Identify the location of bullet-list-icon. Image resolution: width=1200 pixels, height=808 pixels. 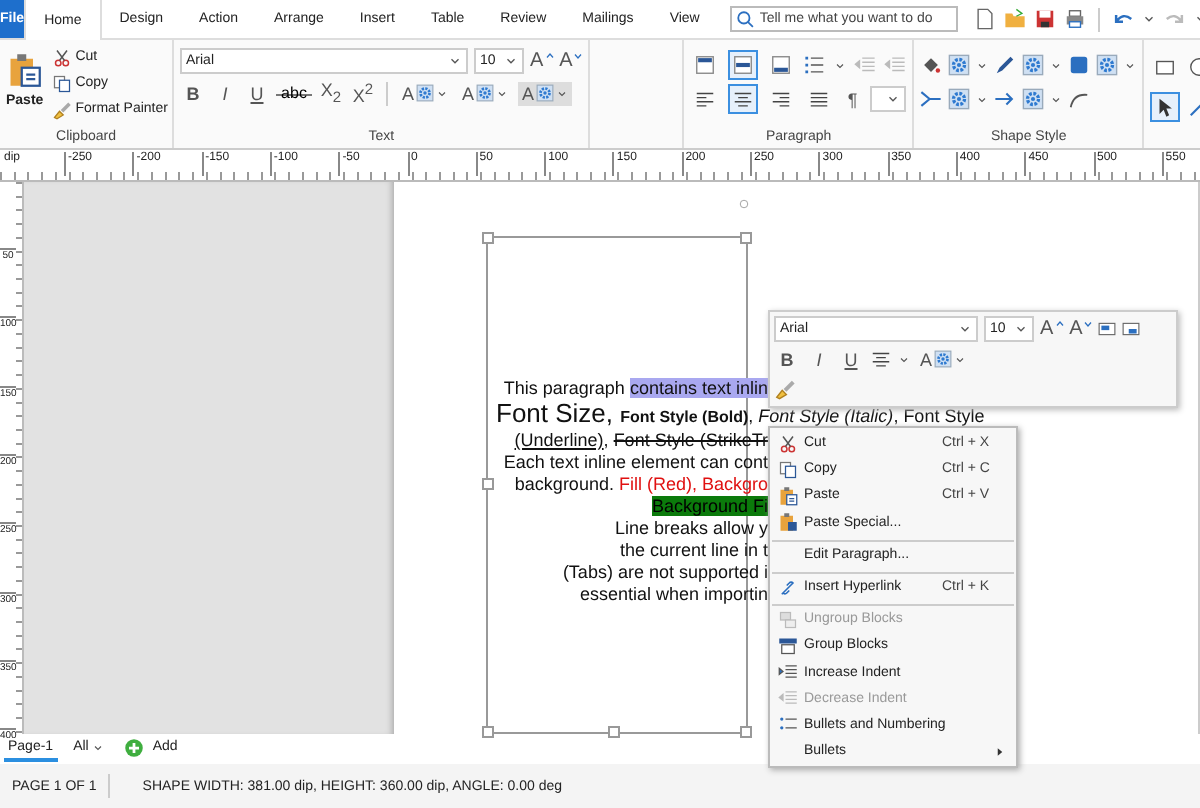
(788, 724).